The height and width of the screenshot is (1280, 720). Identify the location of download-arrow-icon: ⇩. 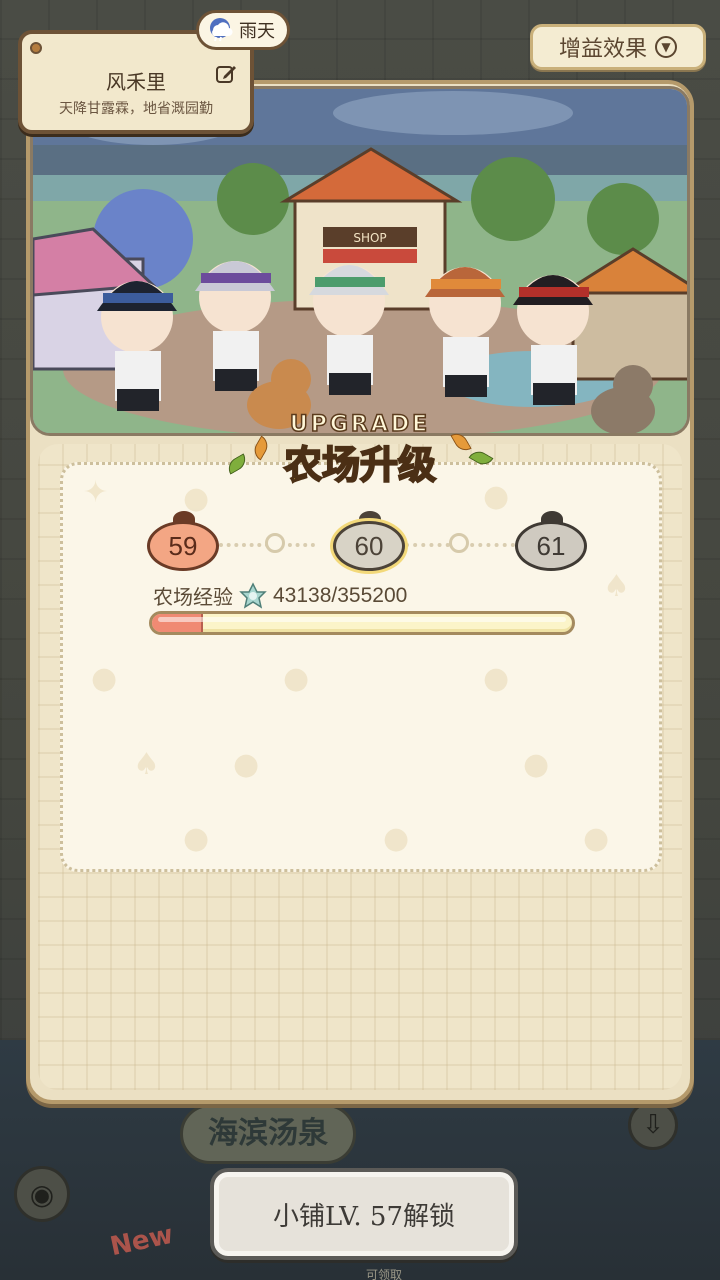
(653, 1125).